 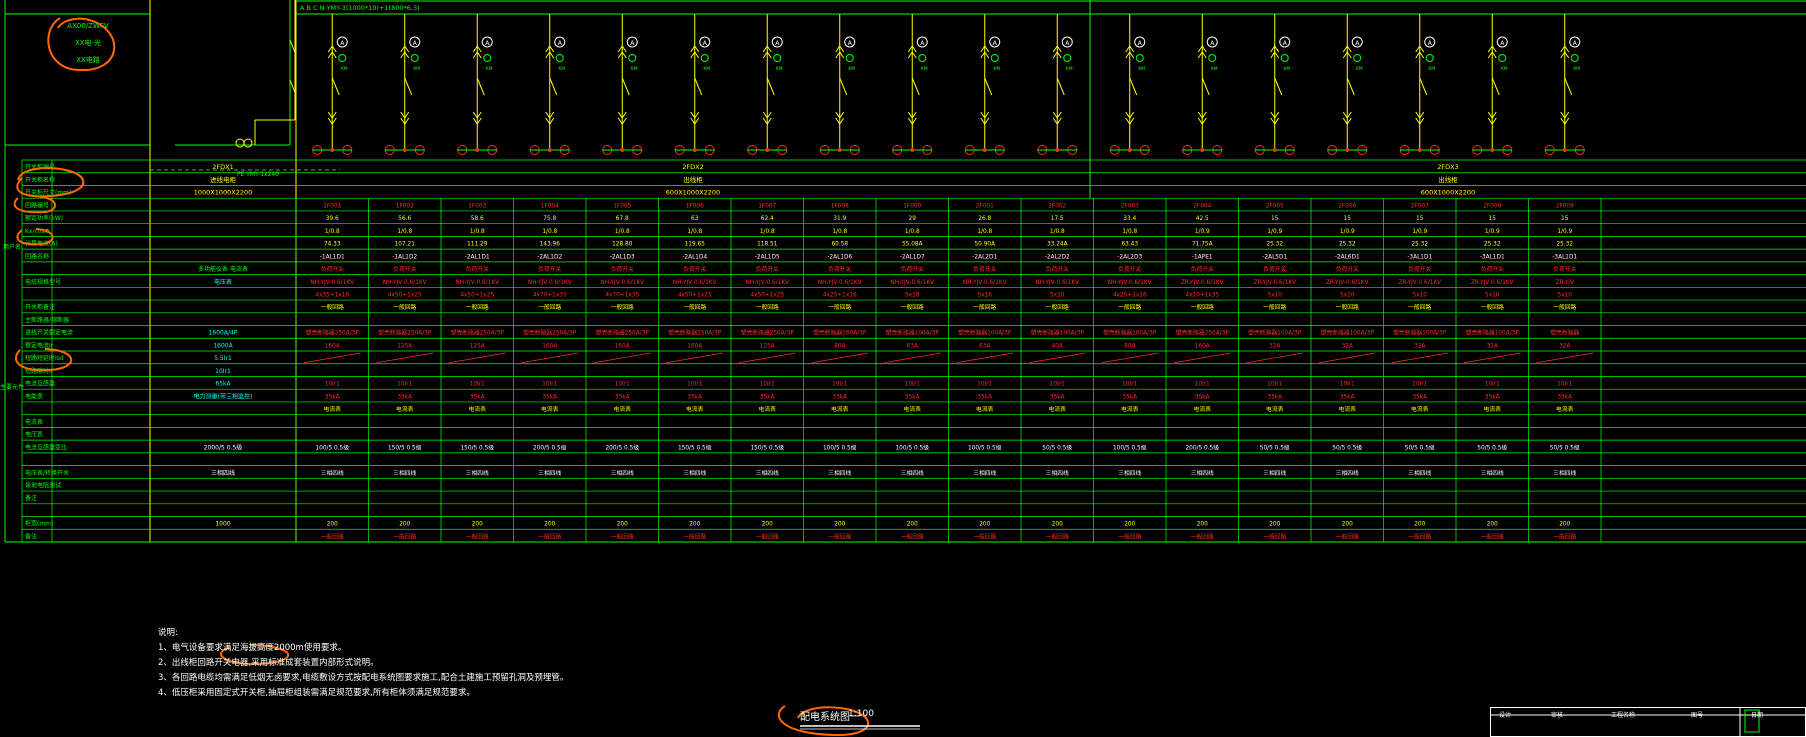 I want to click on circuit-breaker: 塑壳断路器100A/3P, so click(x=1275, y=333).